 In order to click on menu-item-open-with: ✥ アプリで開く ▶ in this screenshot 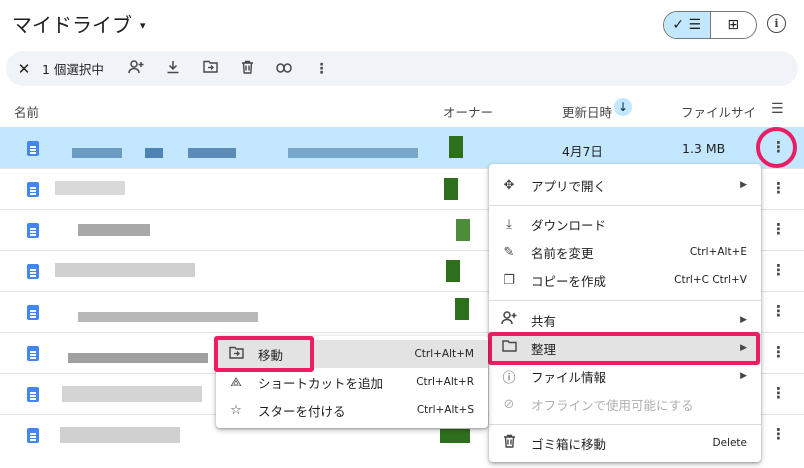, I will do `click(625, 185)`.